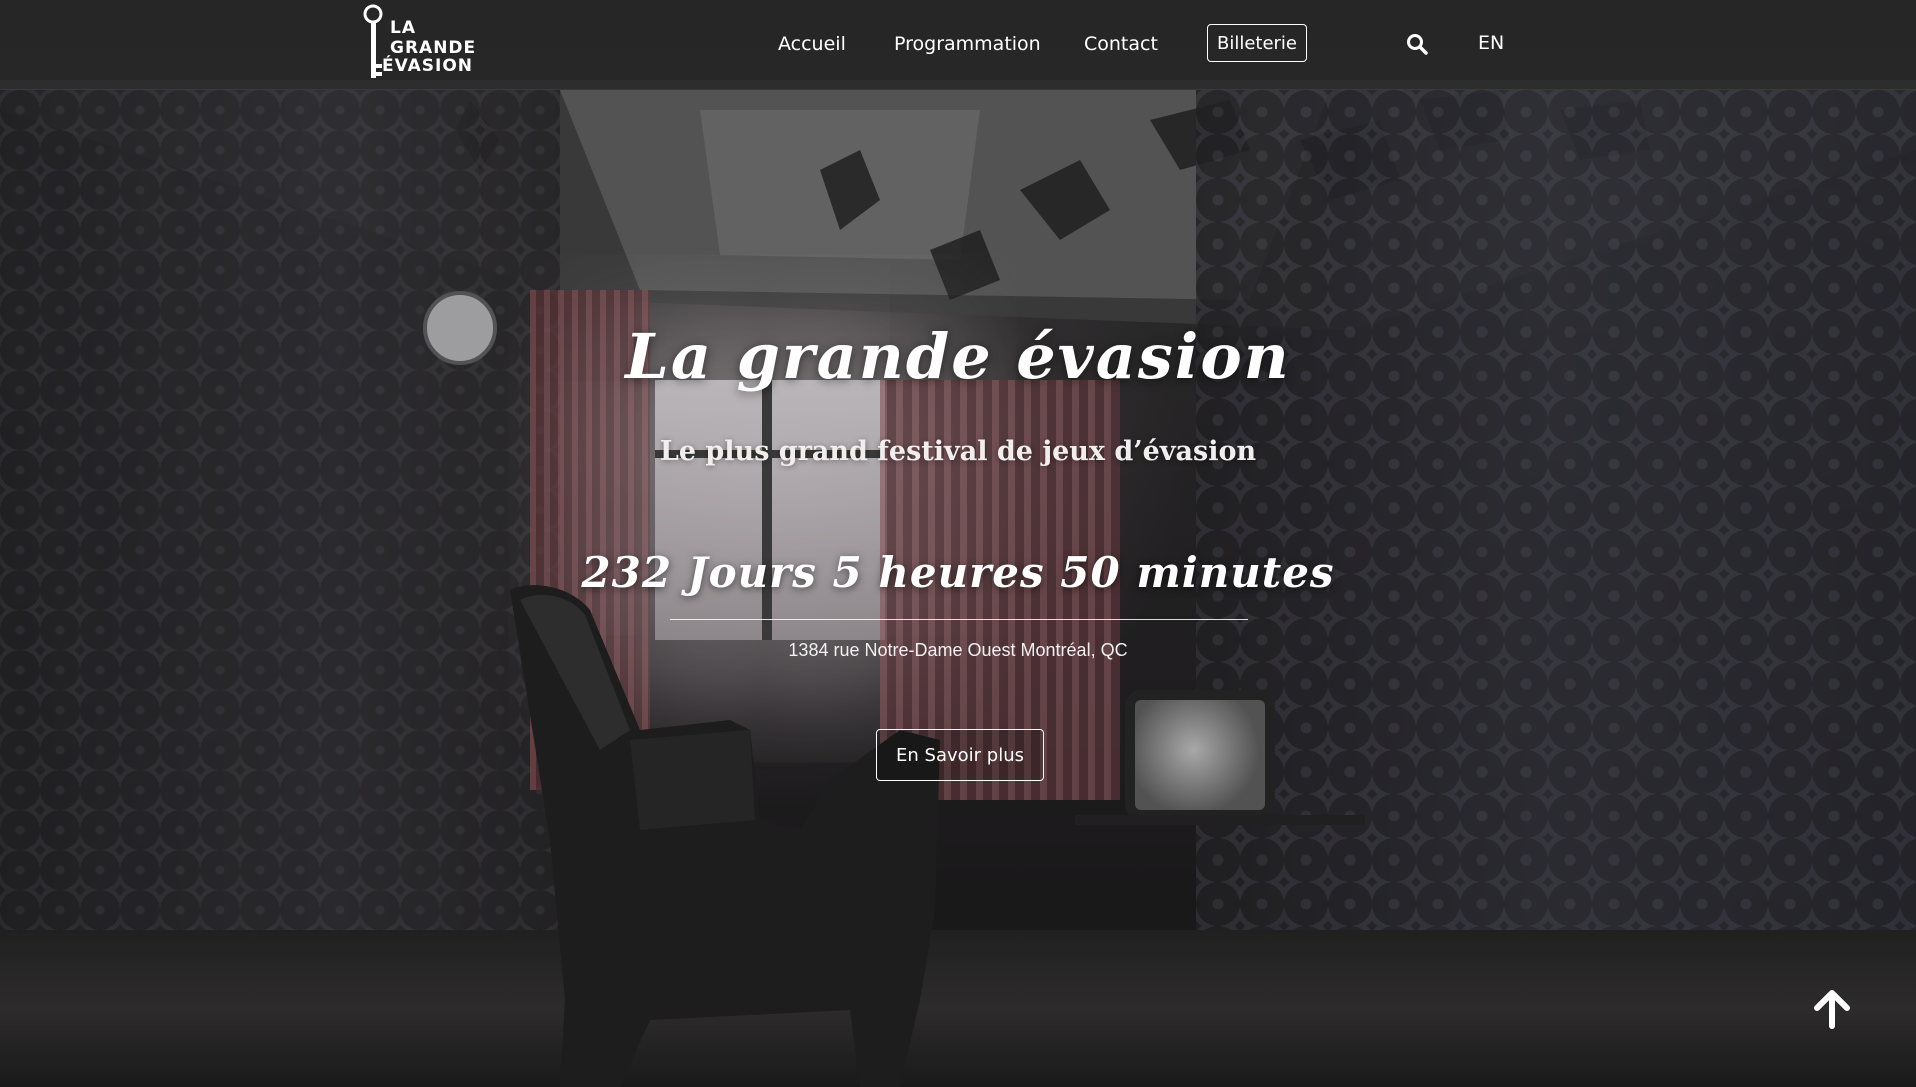 The height and width of the screenshot is (1087, 1916). What do you see at coordinates (958, 356) in the screenshot?
I see `hero-title: La grande évasion` at bounding box center [958, 356].